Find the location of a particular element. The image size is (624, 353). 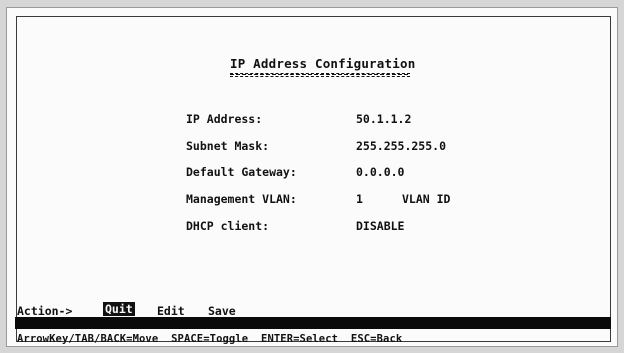

save-menu-item: Save is located at coordinates (222, 311).